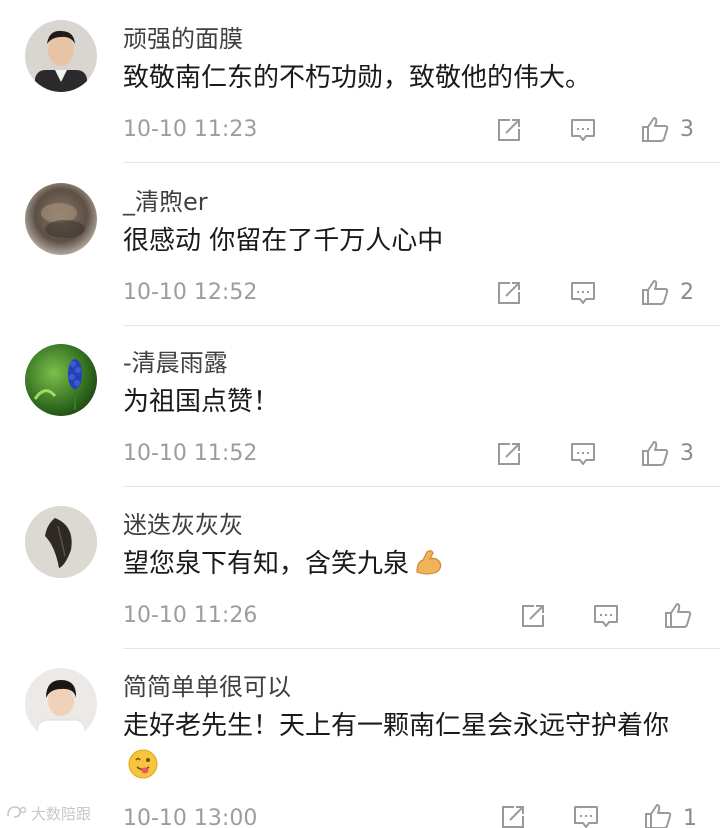 The width and height of the screenshot is (720, 828). I want to click on username: 简简单单很可以, so click(207, 687).